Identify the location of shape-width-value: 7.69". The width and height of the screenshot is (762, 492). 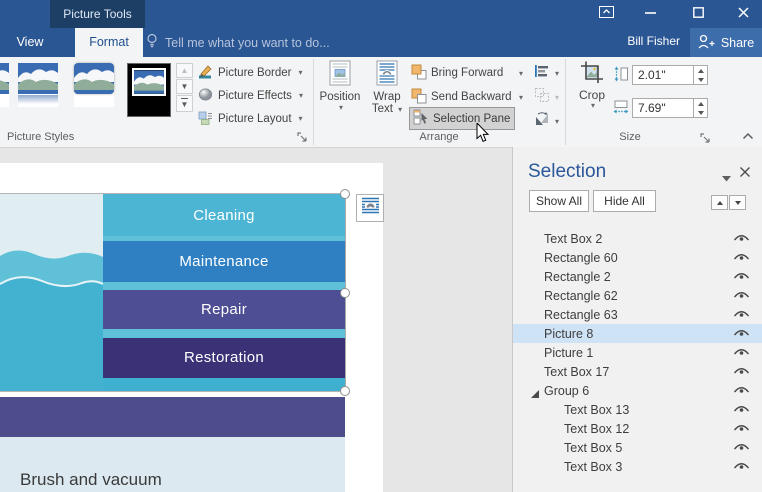
(663, 108).